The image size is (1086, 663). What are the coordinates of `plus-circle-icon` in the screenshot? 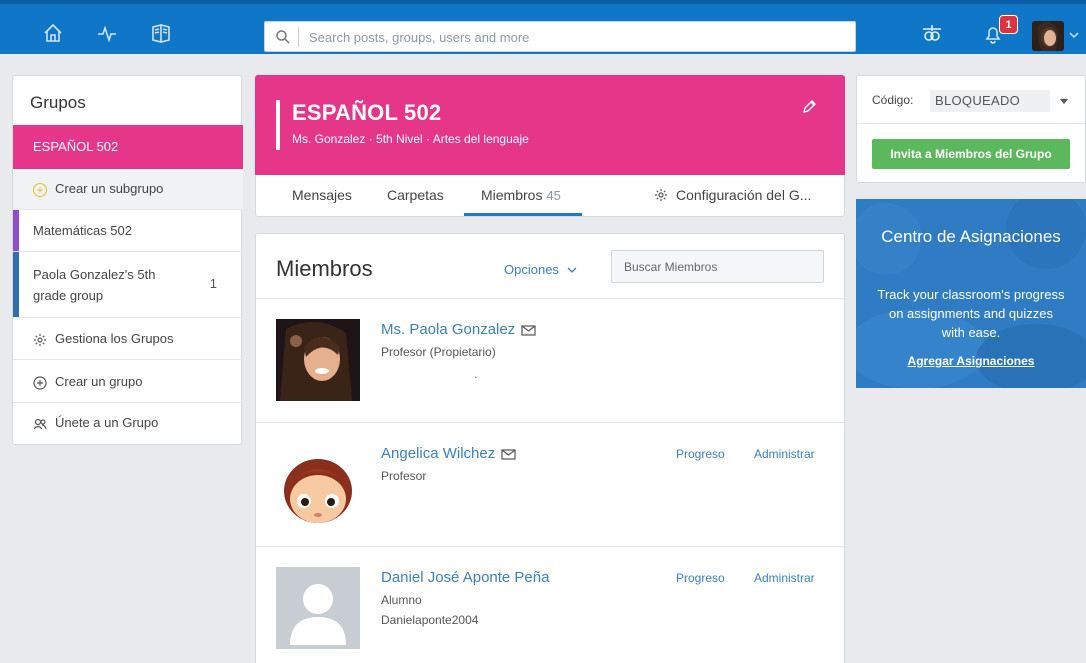 It's located at (40, 382).